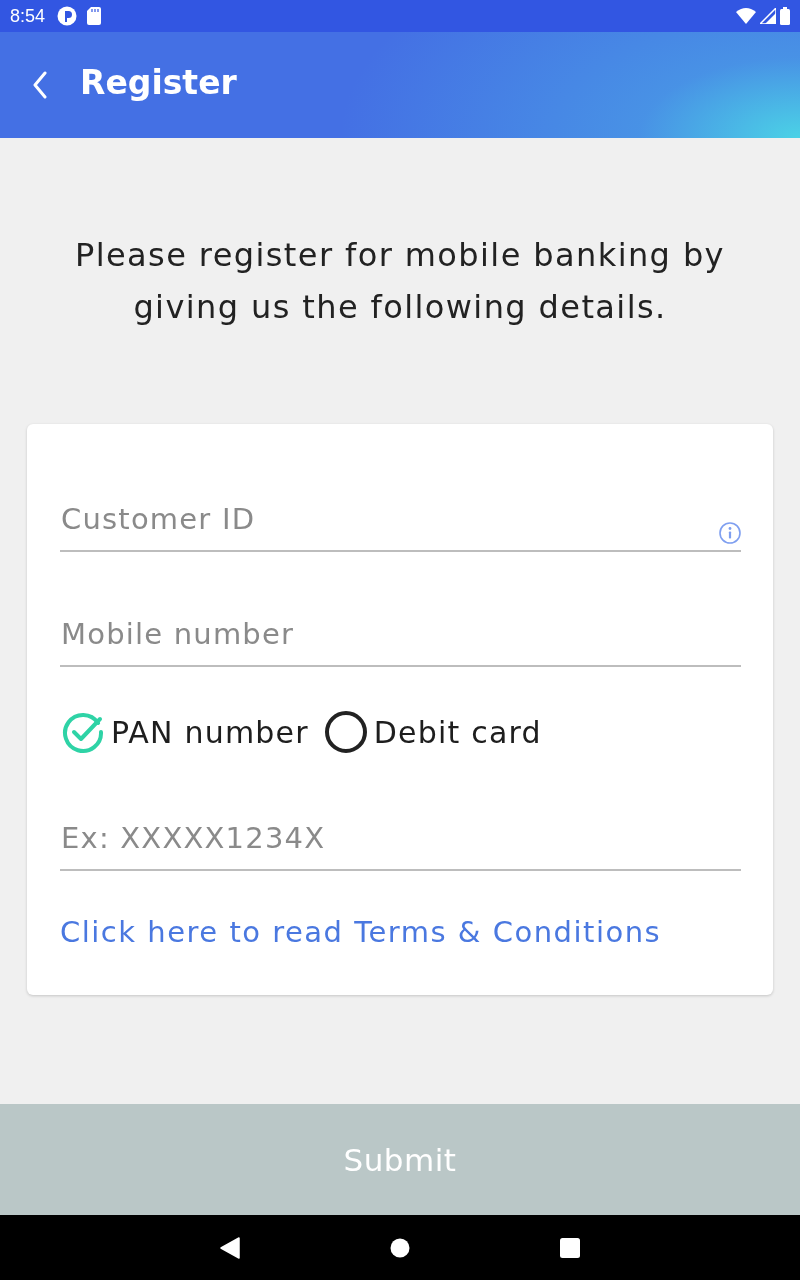 This screenshot has width=800, height=1280. I want to click on home-circle-icon, so click(400, 1247).